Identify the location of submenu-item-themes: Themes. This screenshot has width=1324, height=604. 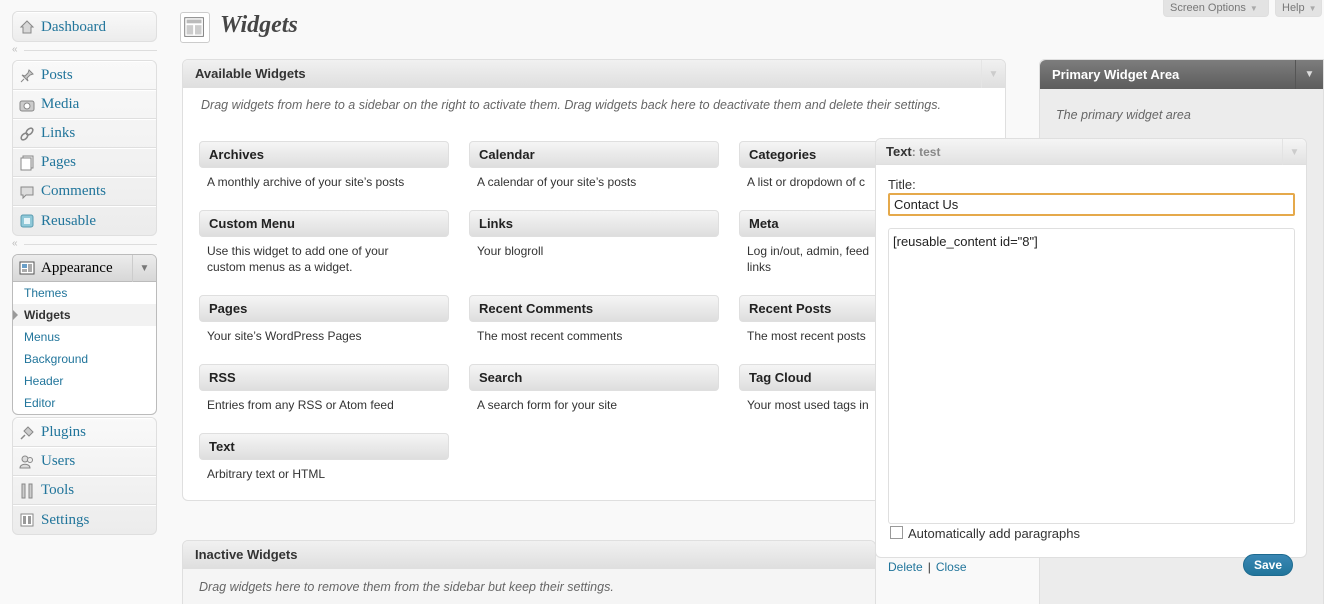
(84, 293).